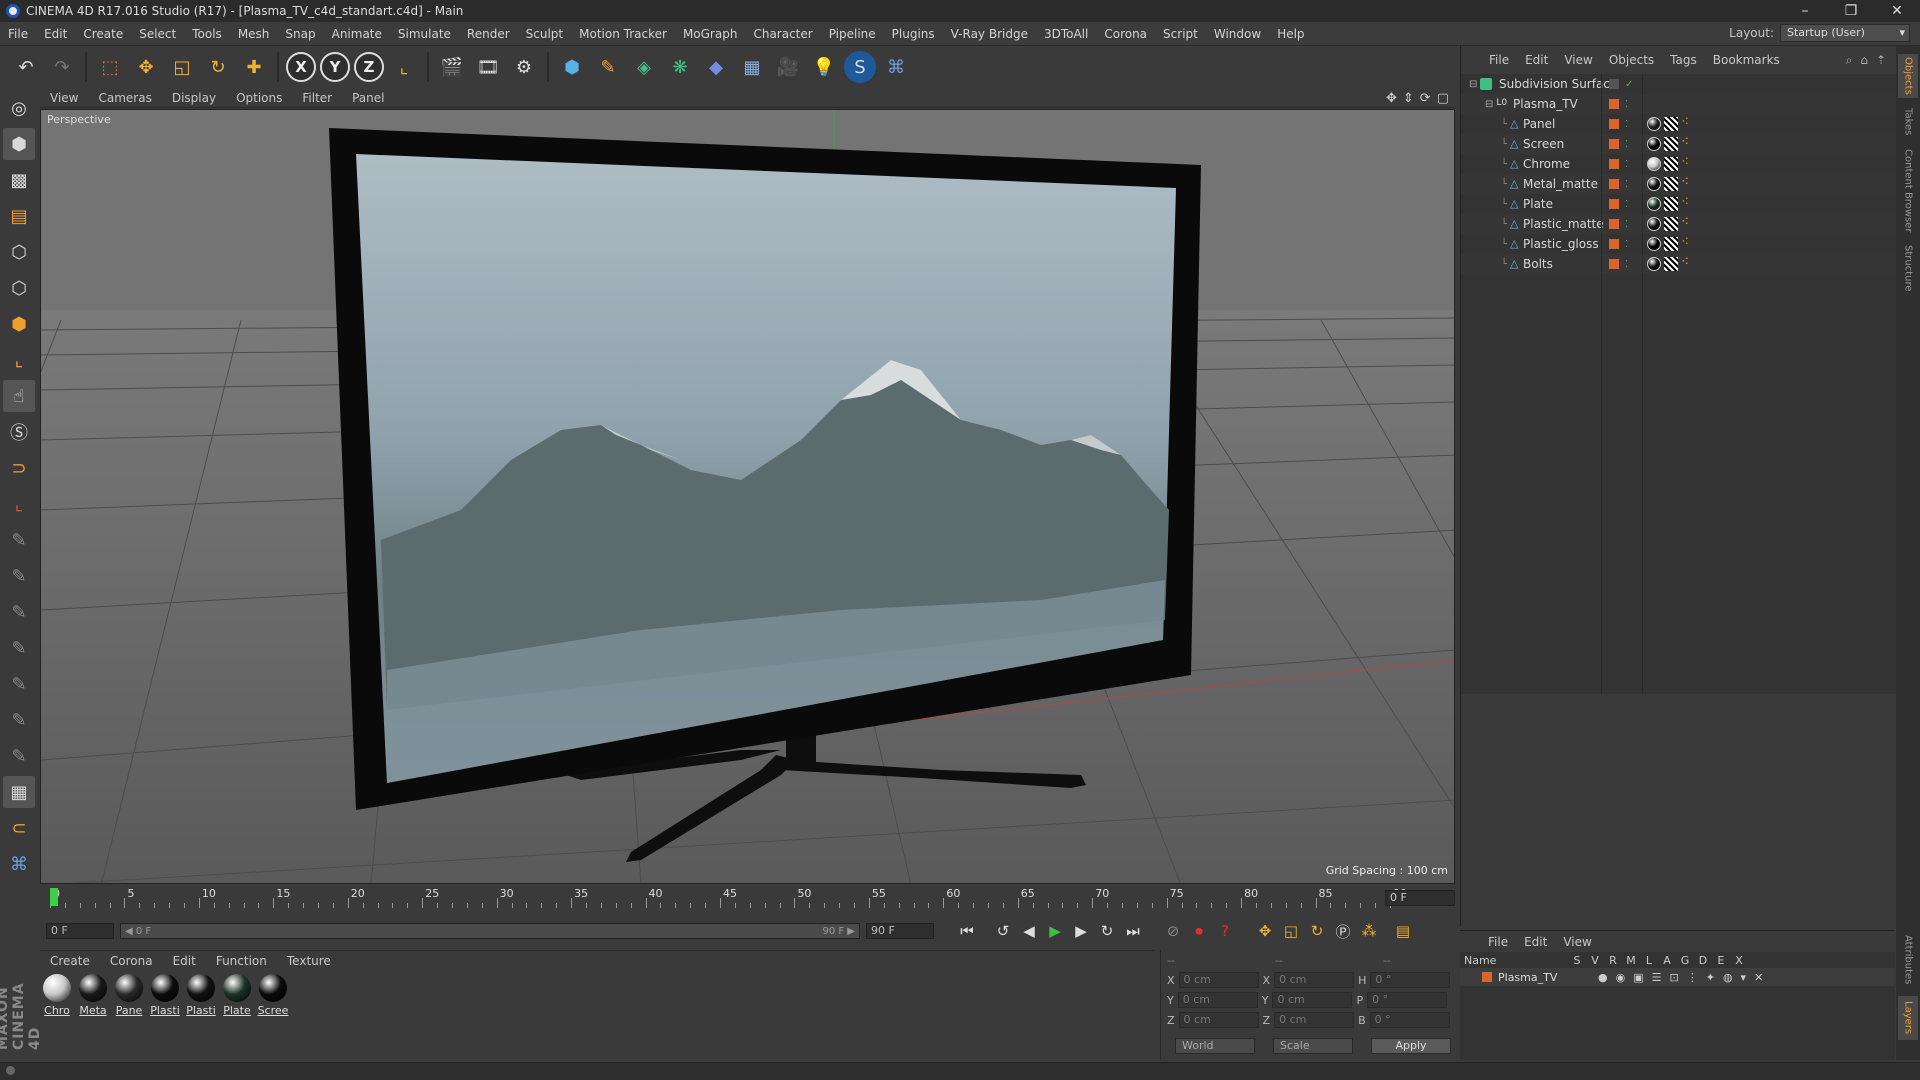 The height and width of the screenshot is (1080, 1920). Describe the element at coordinates (1543, 144) in the screenshot. I see `object-name: Screen` at that location.